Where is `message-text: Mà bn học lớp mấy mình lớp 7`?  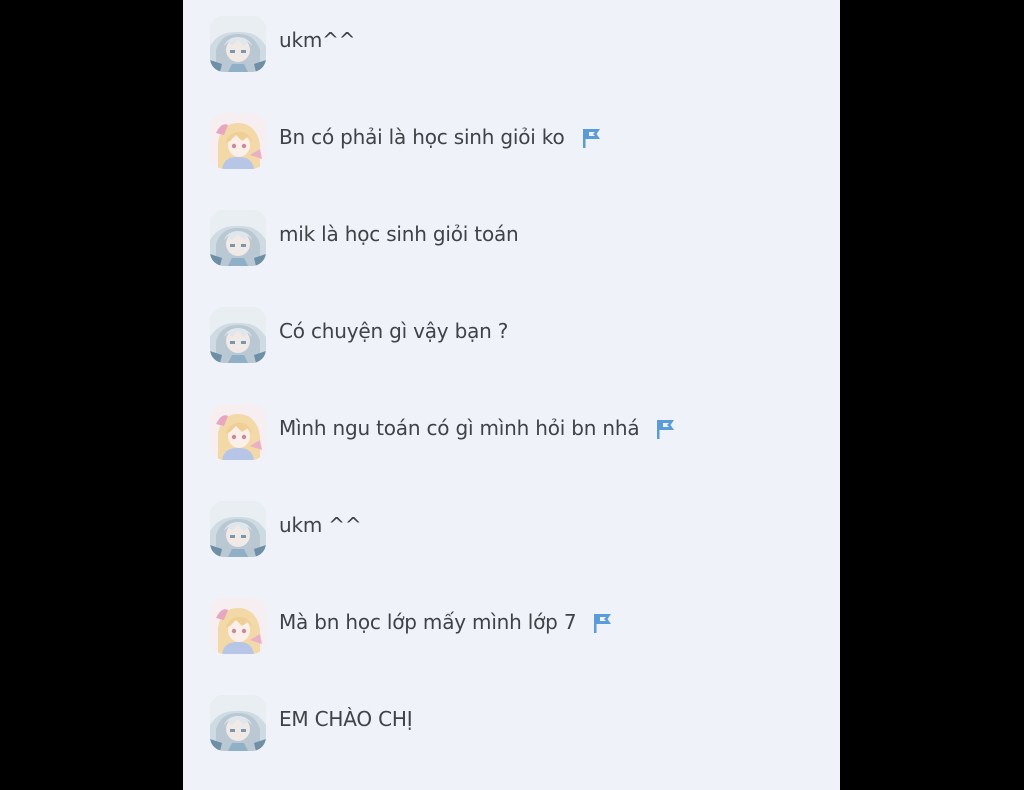 message-text: Mà bn học lớp mấy mình lớp 7 is located at coordinates (428, 622).